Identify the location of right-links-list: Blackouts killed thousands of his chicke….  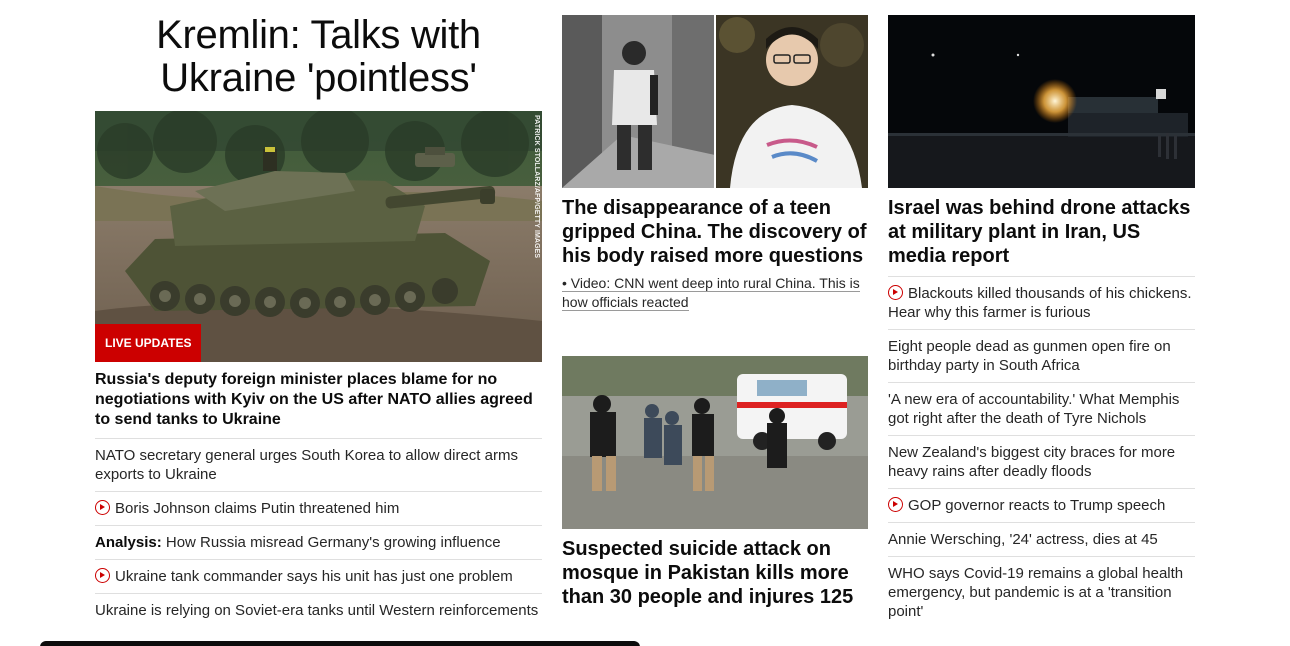
(1041, 452).